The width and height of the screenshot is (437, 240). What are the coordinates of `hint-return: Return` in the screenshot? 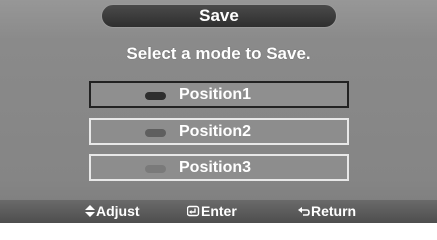 It's located at (327, 211).